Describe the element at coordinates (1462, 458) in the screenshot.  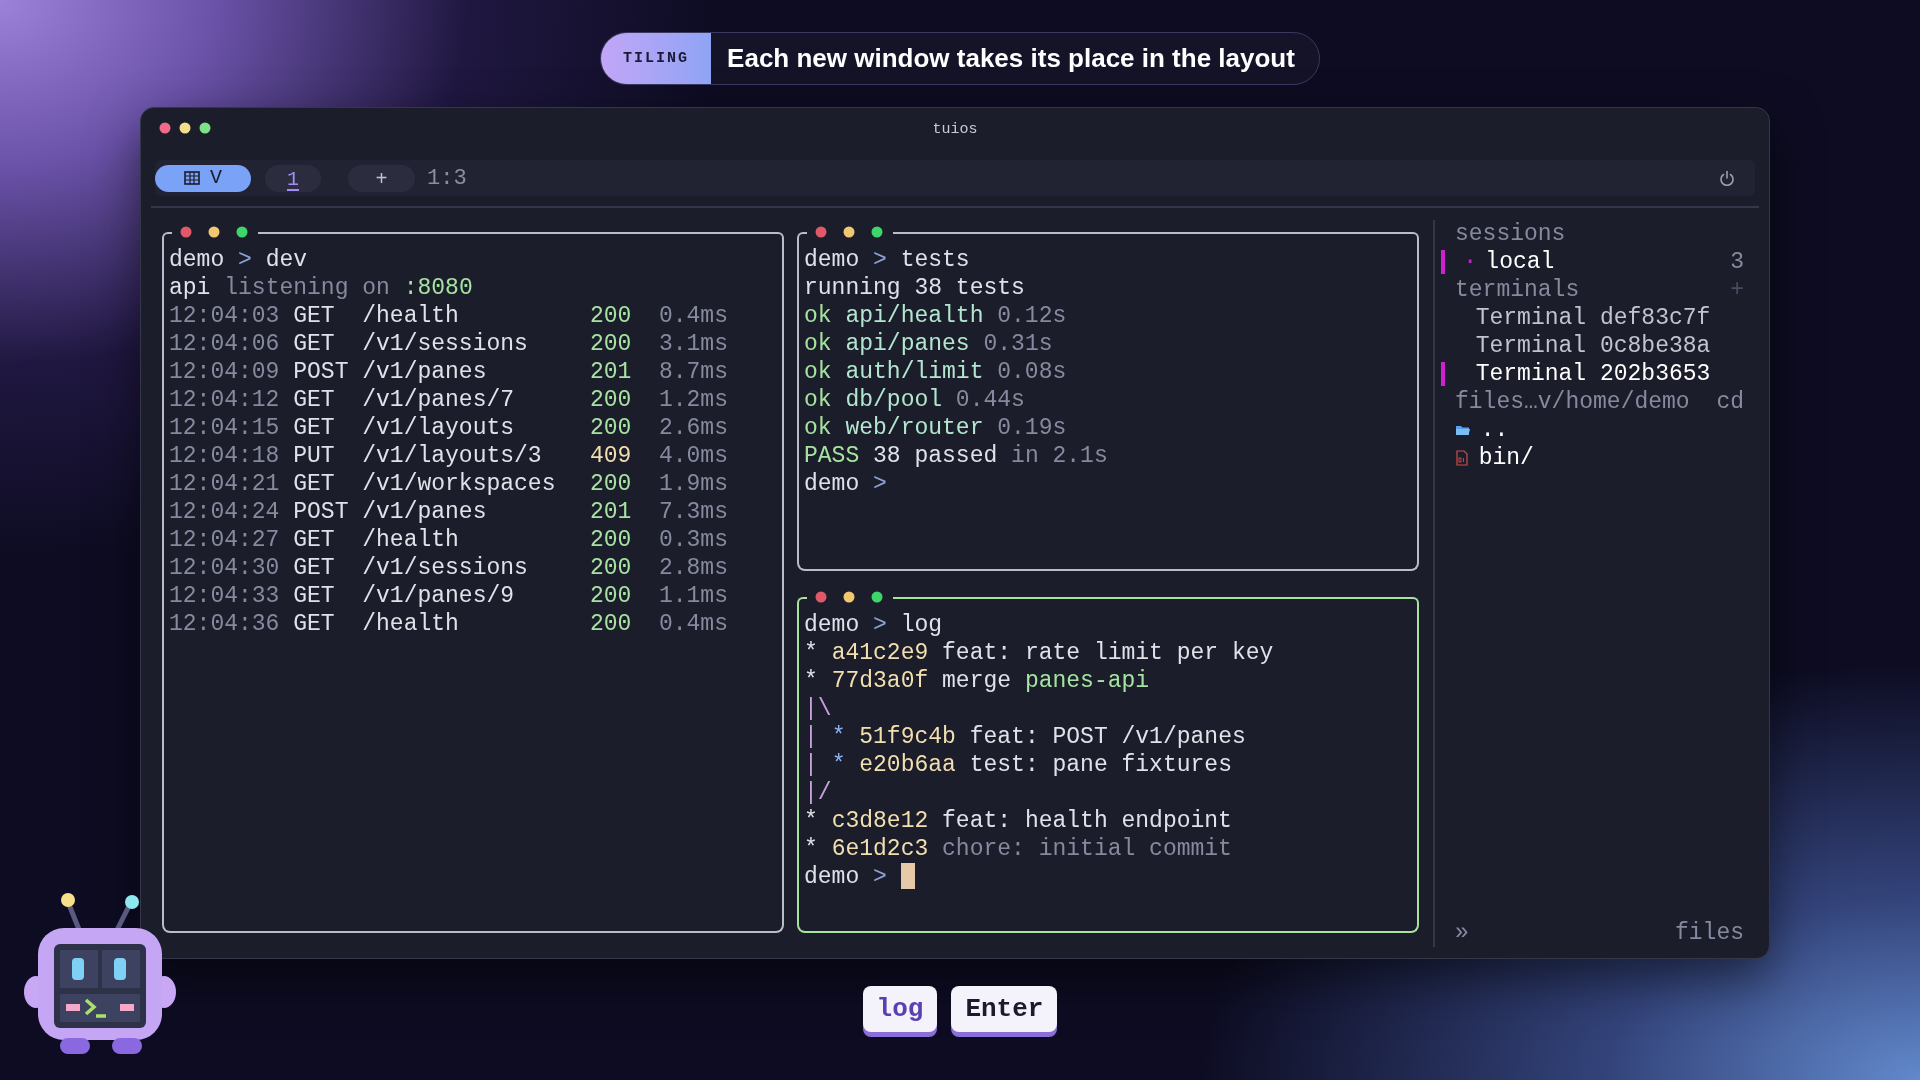
I see `file-icon` at that location.